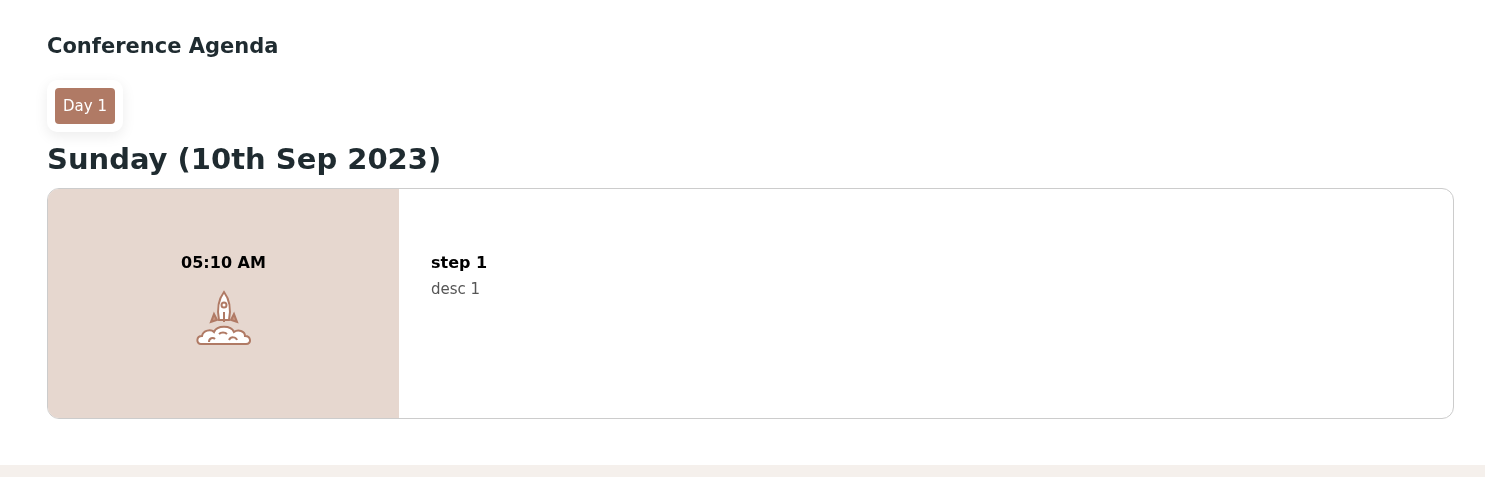  Describe the element at coordinates (459, 262) in the screenshot. I see `session-title: step 1` at that location.